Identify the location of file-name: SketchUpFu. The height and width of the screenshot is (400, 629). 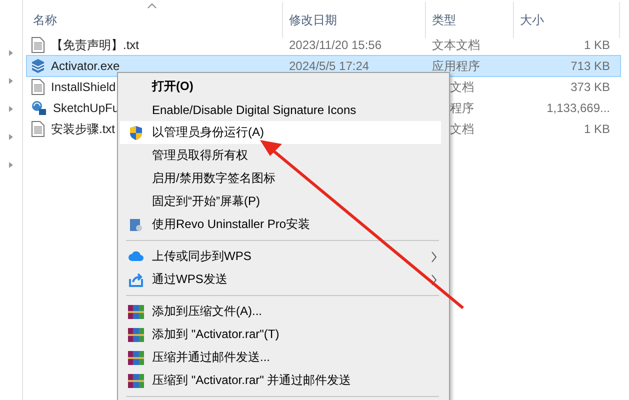
(86, 108).